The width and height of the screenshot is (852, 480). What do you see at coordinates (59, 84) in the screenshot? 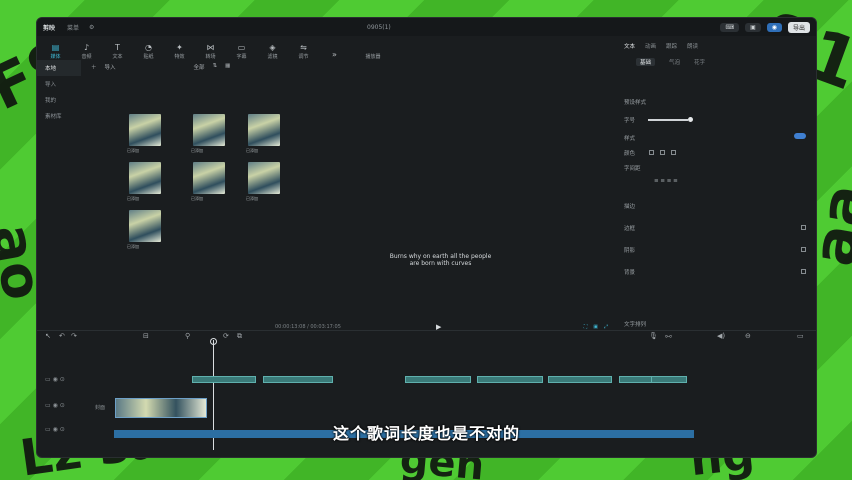
I see `nav-import: 导入` at bounding box center [59, 84].